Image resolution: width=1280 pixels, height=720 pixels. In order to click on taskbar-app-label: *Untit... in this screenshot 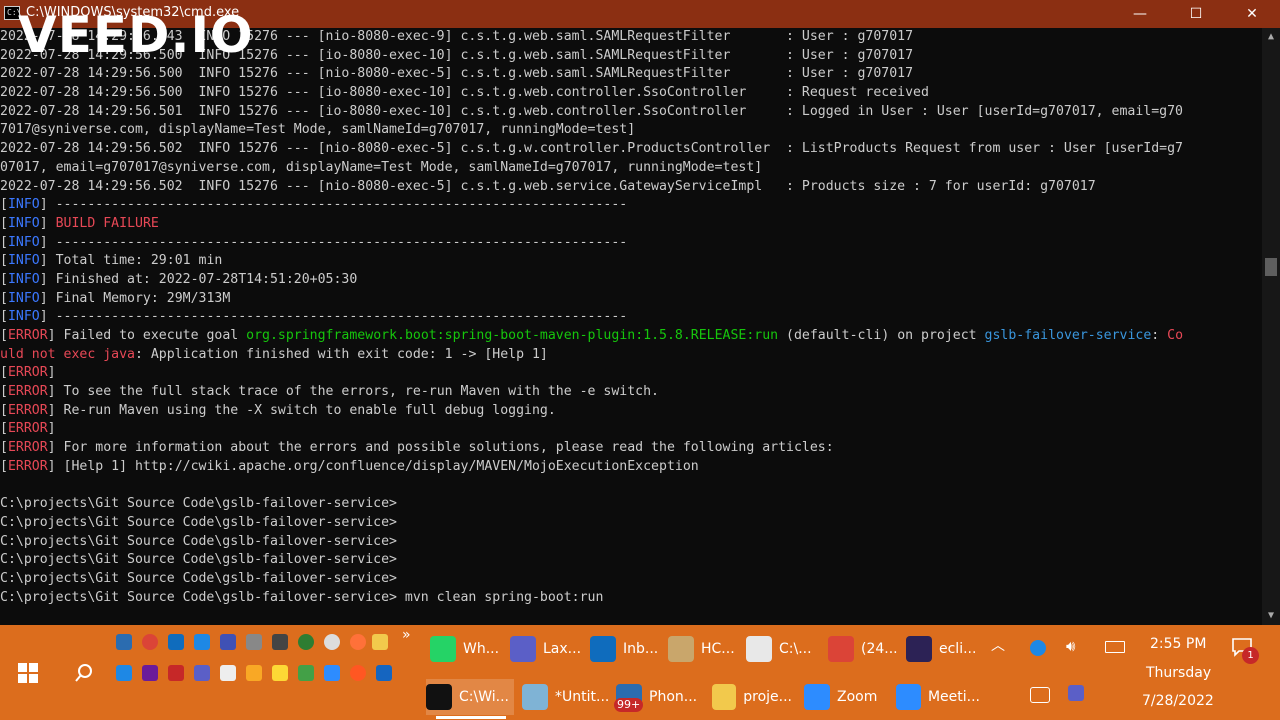, I will do `click(582, 697)`.